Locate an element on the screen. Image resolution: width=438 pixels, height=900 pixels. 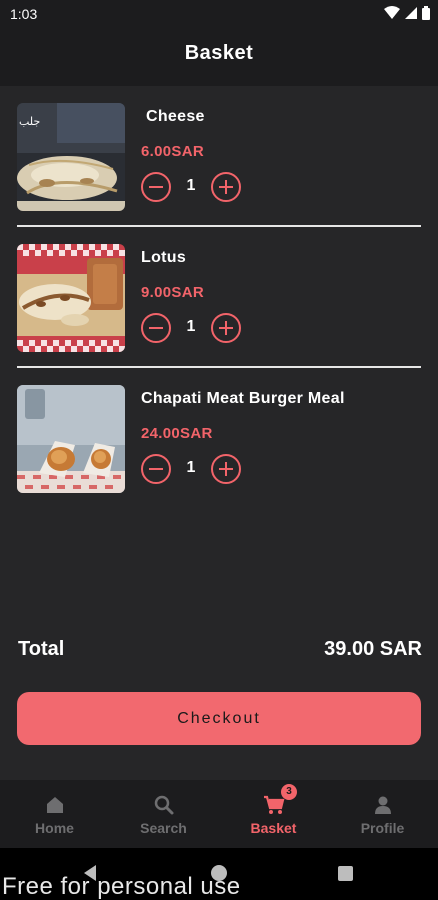
item-price: 9.00SAR is located at coordinates (172, 292).